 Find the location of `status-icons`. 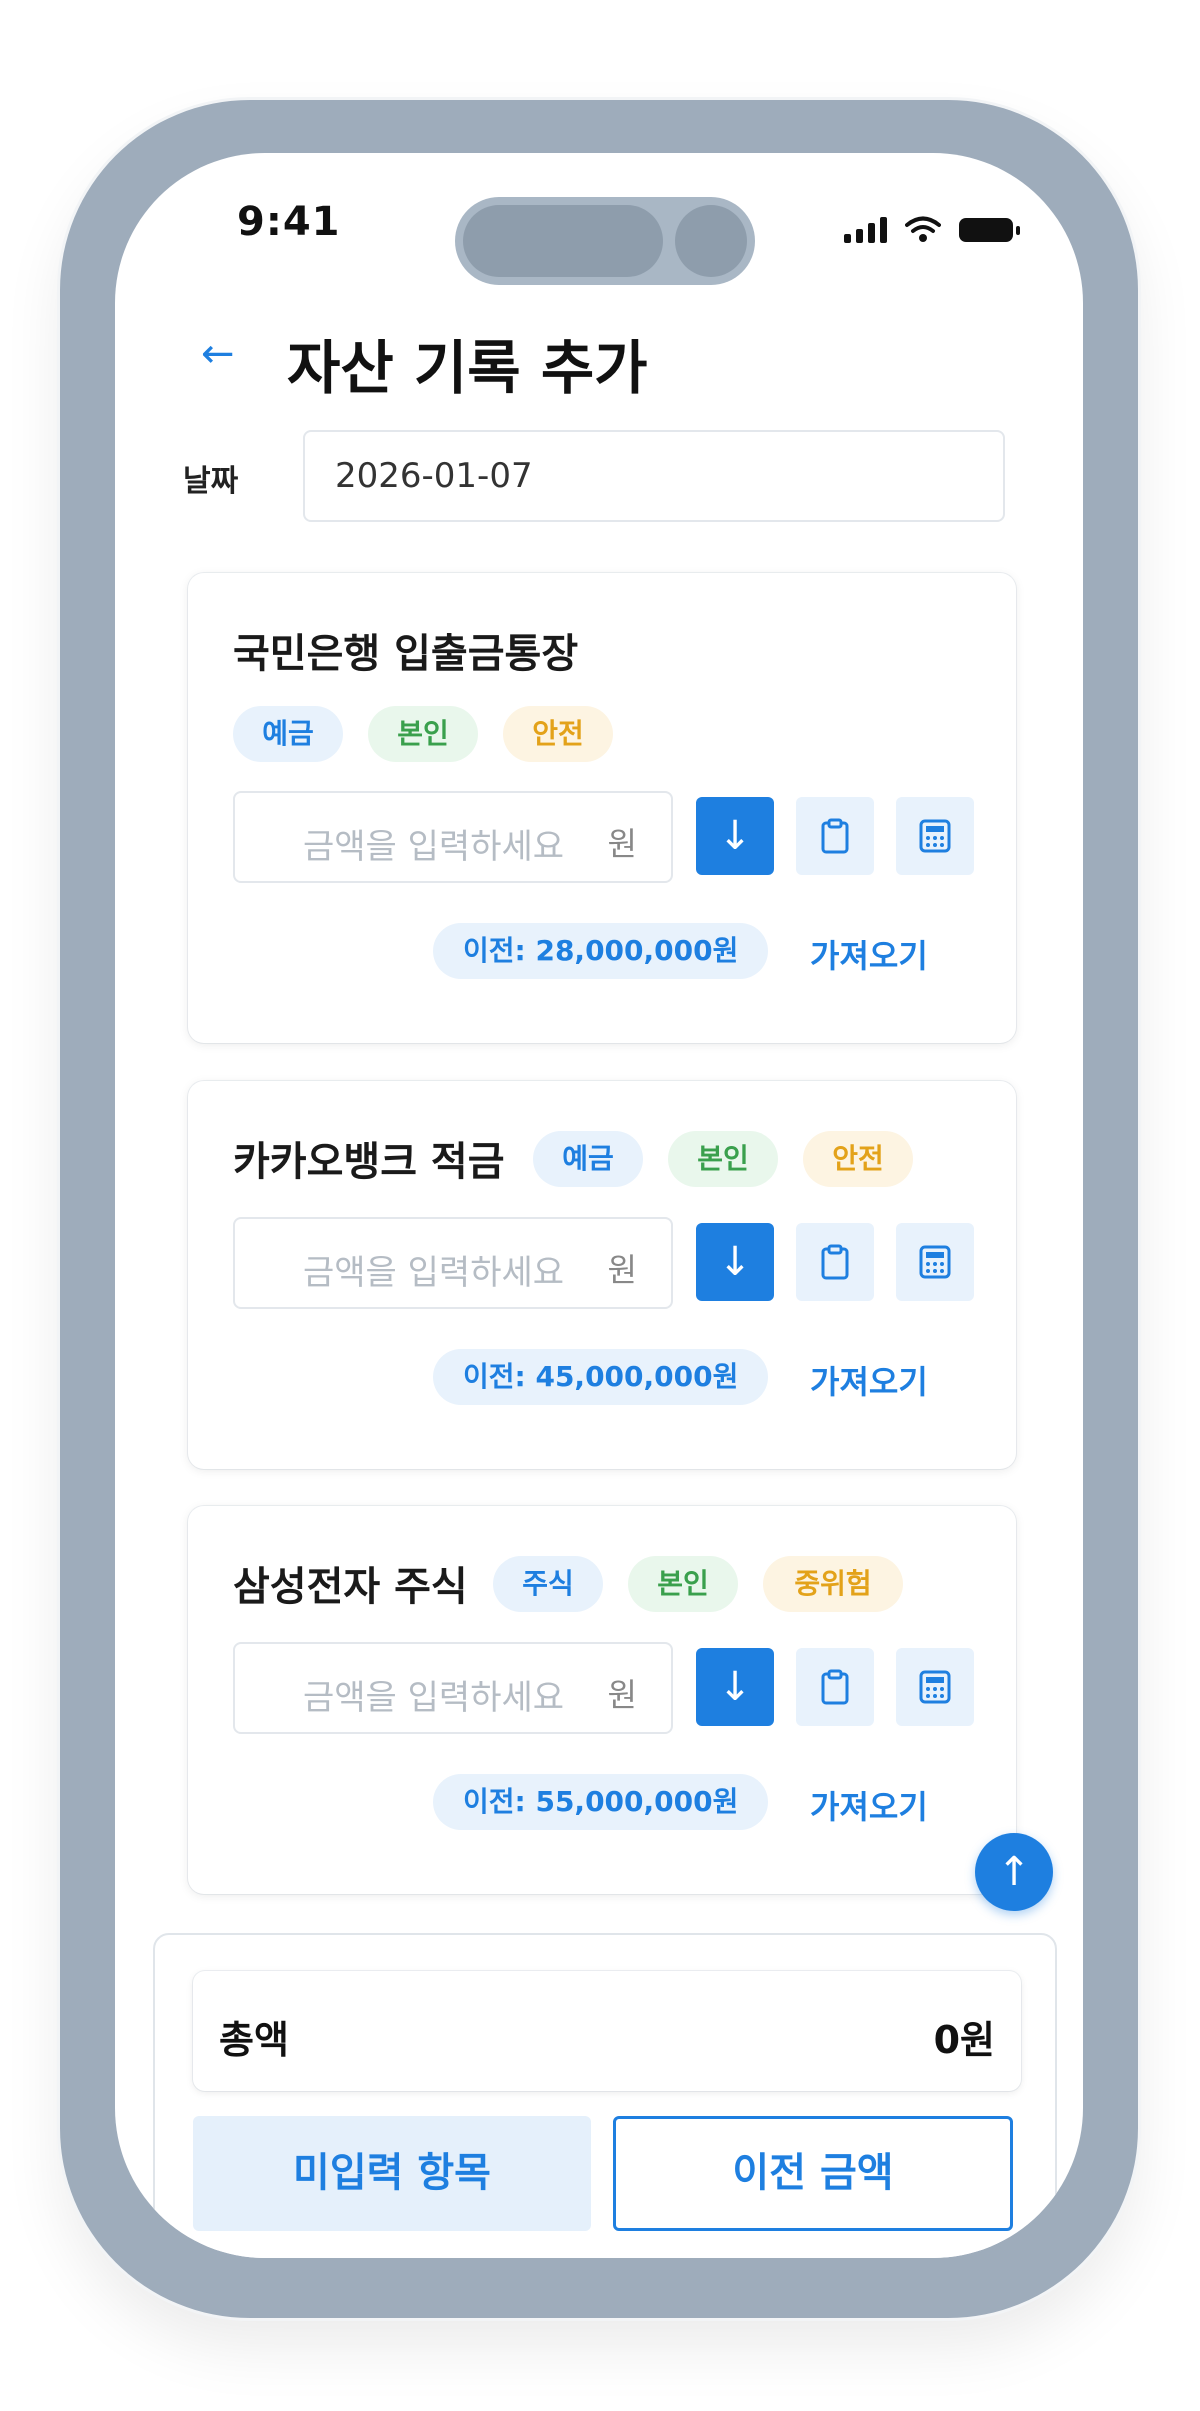

status-icons is located at coordinates (932, 230).